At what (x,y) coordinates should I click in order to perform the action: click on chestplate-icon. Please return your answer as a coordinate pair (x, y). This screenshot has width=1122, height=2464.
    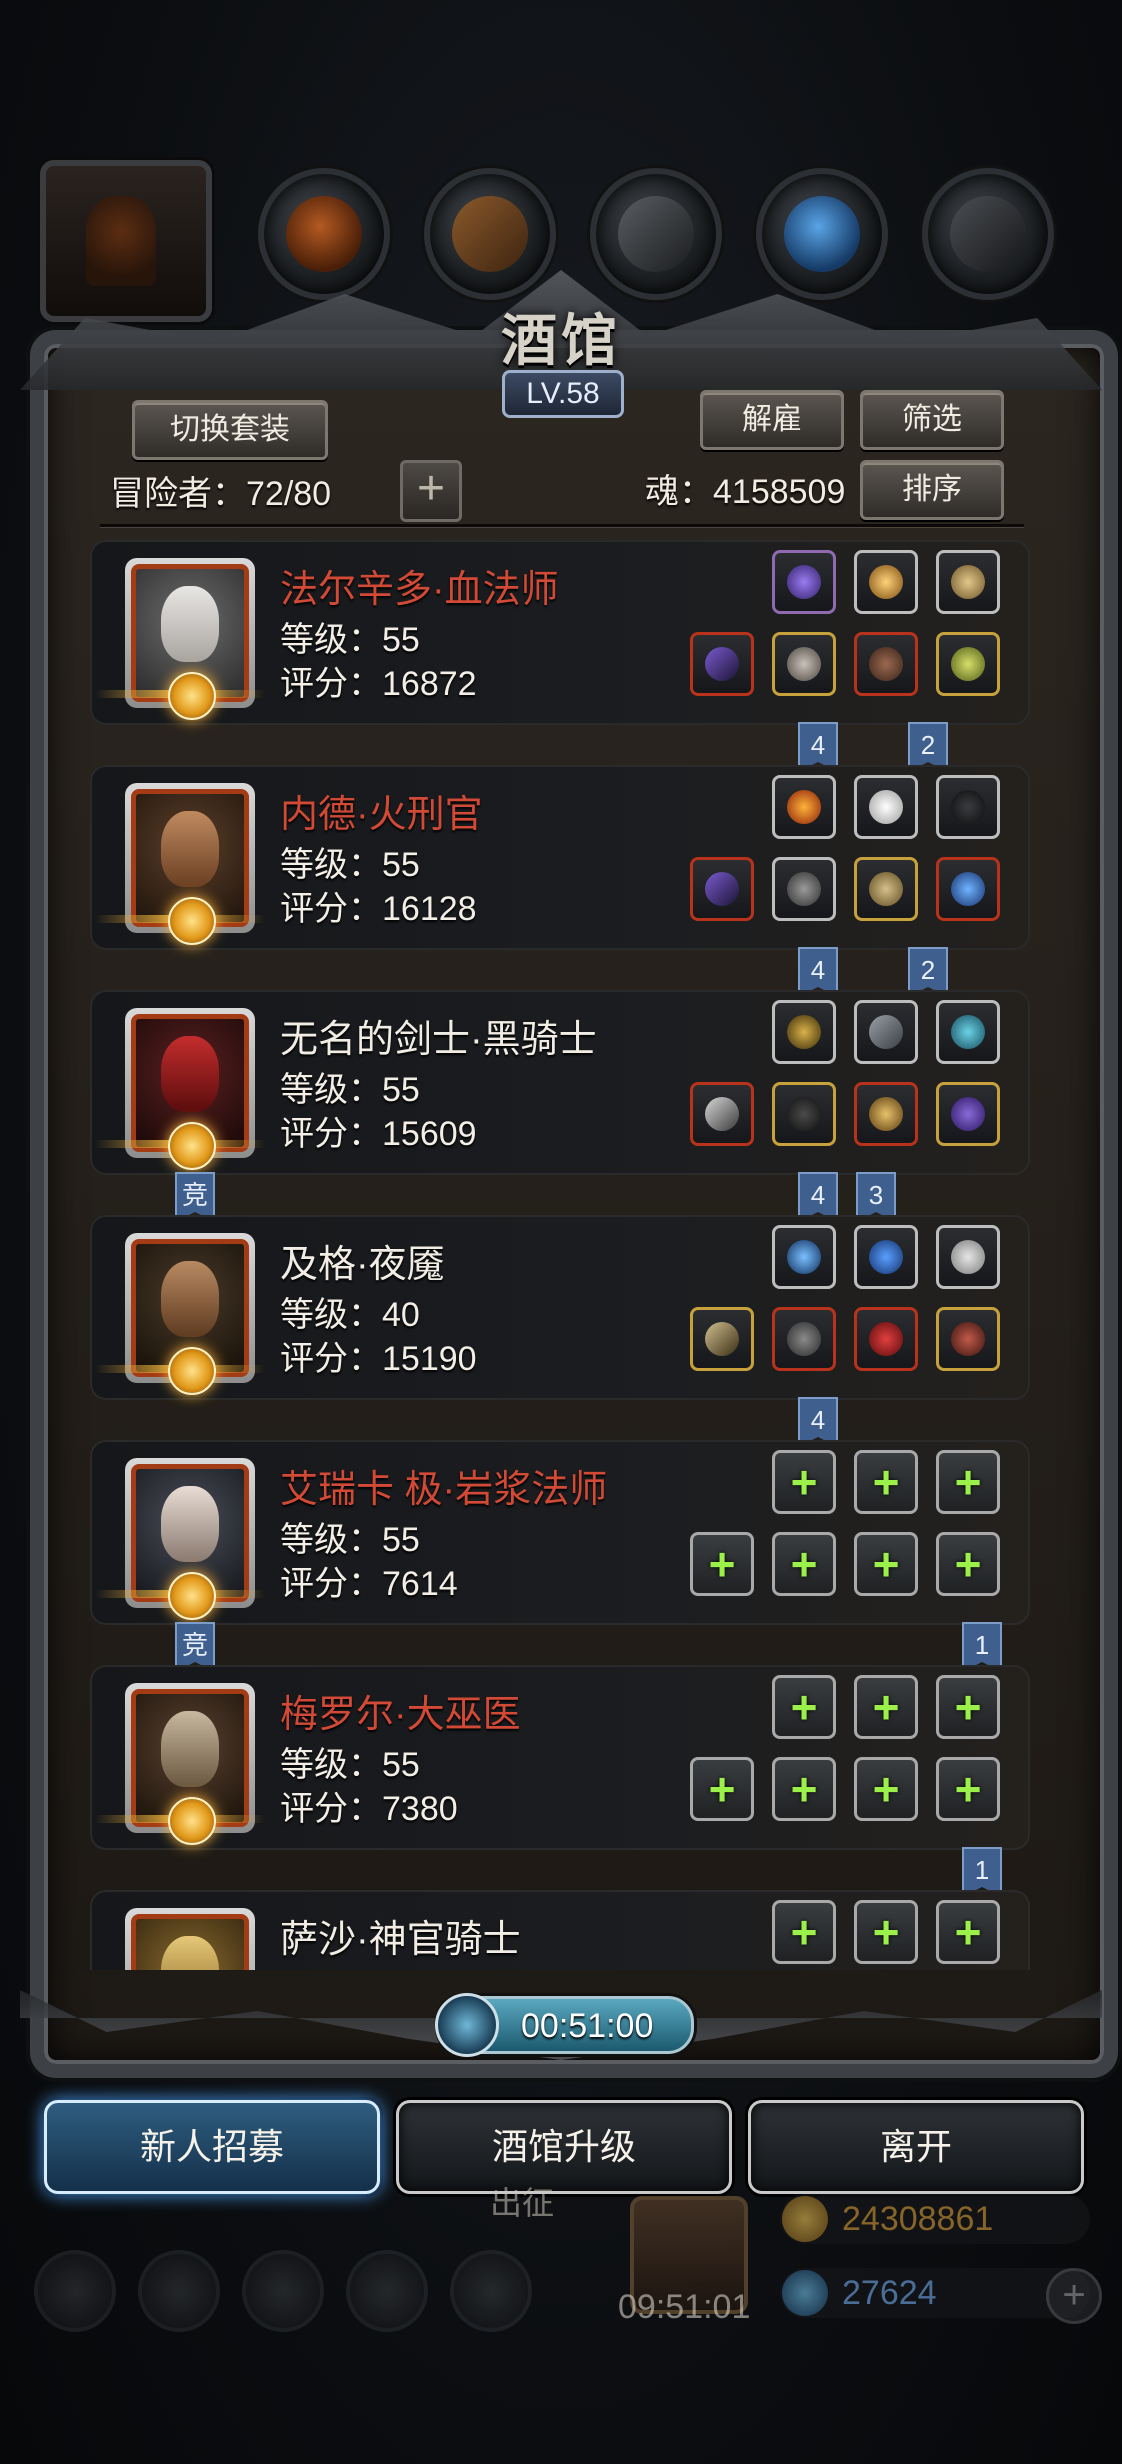
    Looking at the image, I should click on (804, 1339).